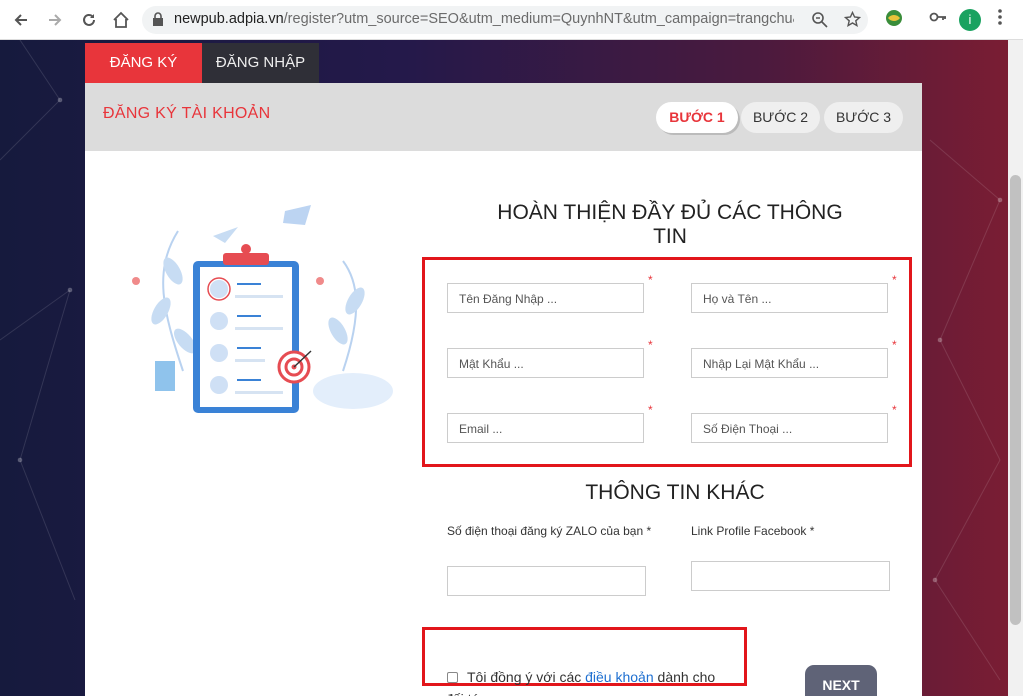 Image resolution: width=1023 pixels, height=696 pixels. I want to click on back-icon, so click(21, 20).